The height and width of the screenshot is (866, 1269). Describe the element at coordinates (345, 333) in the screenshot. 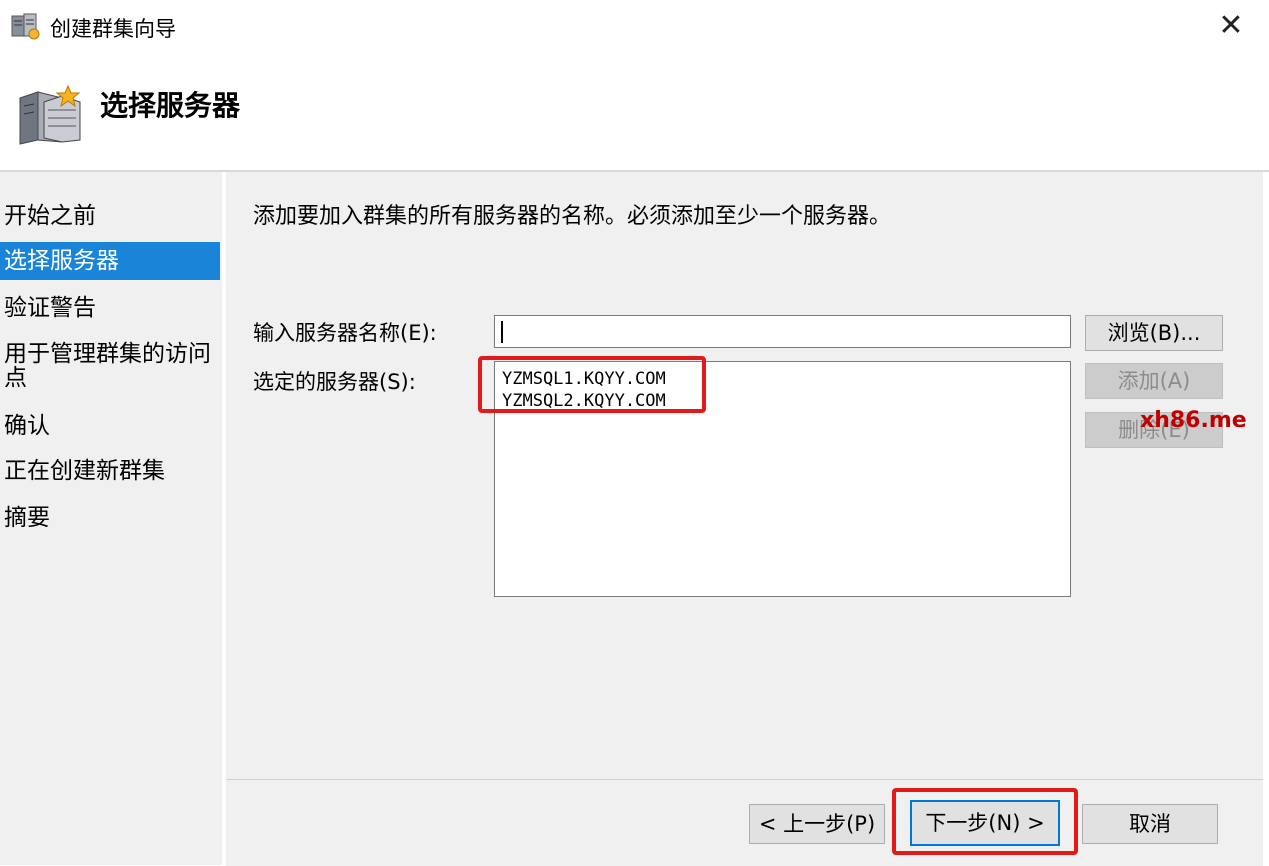

I see `server-name-label: 输入服务器名称(E):` at that location.